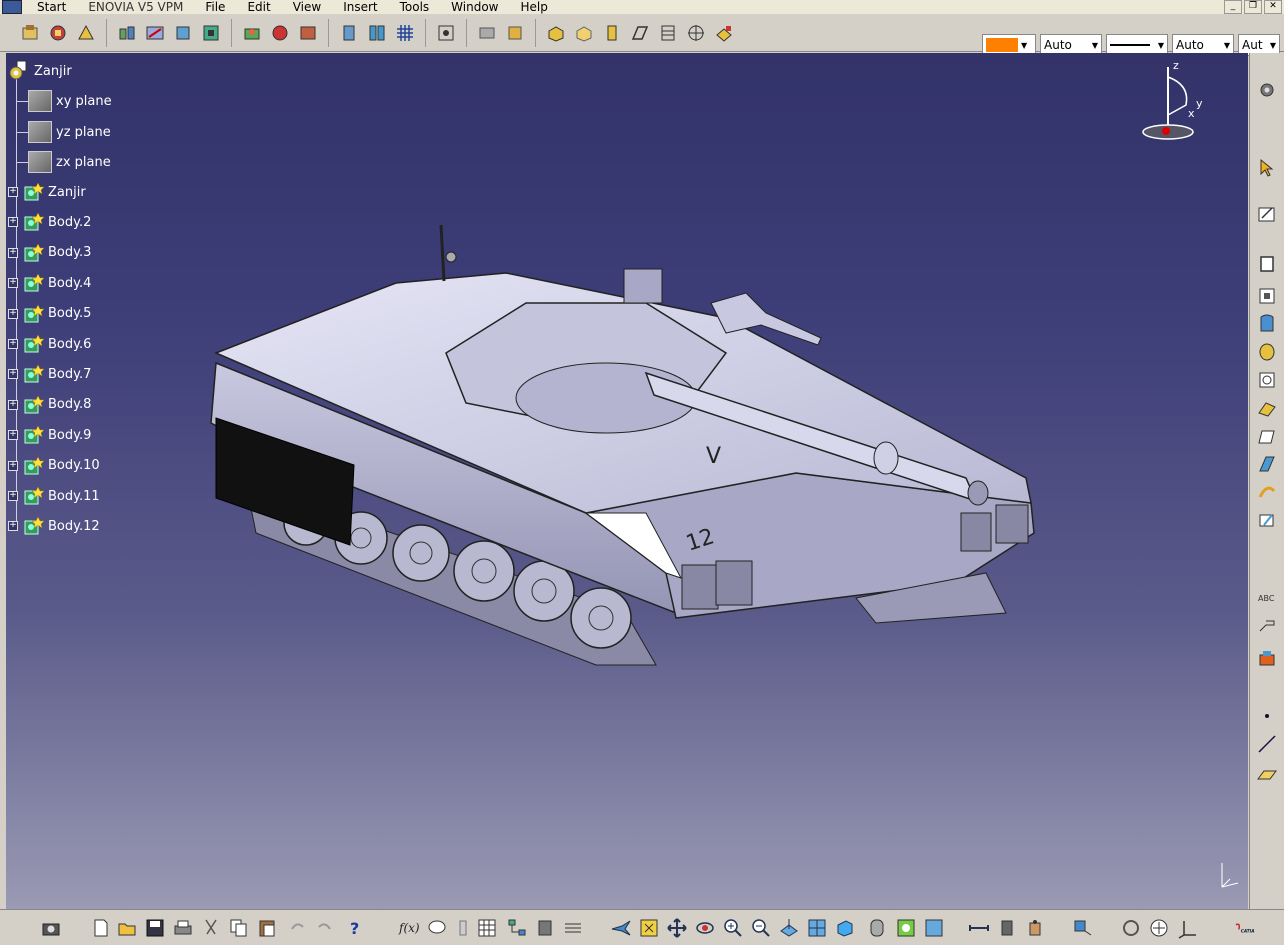  I want to click on swap-icon, so click(1131, 928).